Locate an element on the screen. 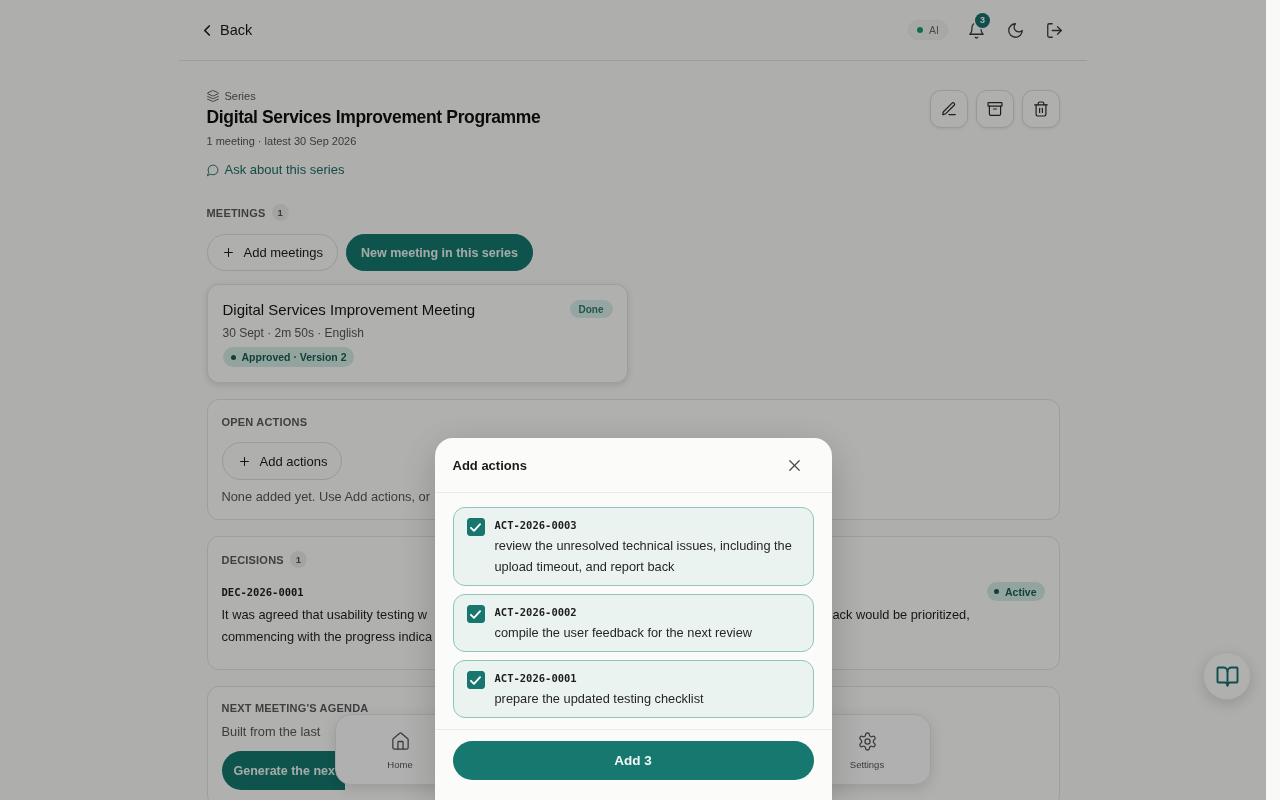 The height and width of the screenshot is (800, 1280). trash-icon is located at coordinates (1040, 109).